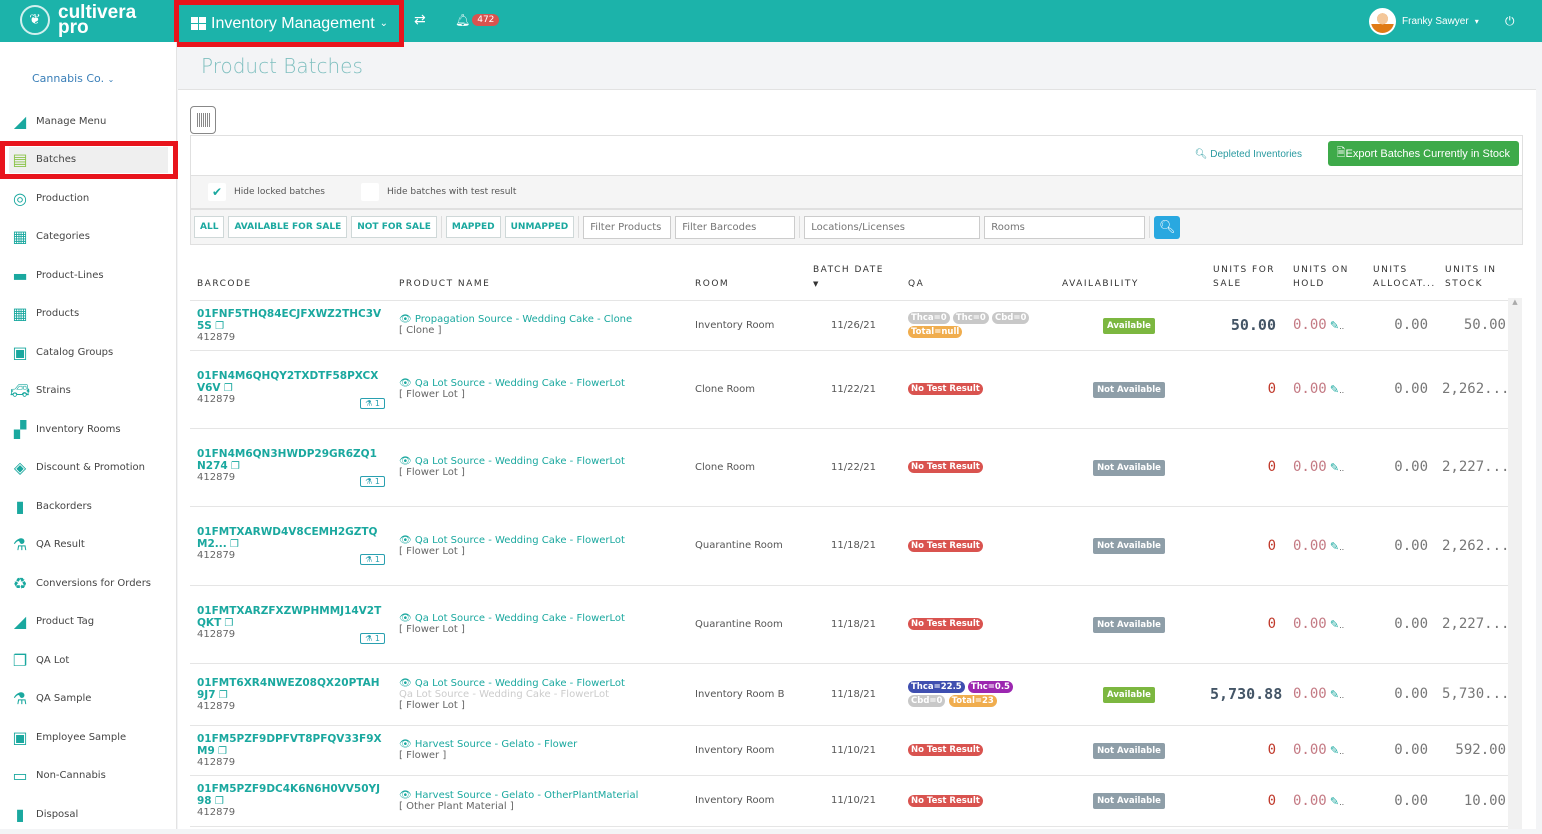  What do you see at coordinates (88, 237) in the screenshot?
I see `sidebar-item-categories: ▦ Categories` at bounding box center [88, 237].